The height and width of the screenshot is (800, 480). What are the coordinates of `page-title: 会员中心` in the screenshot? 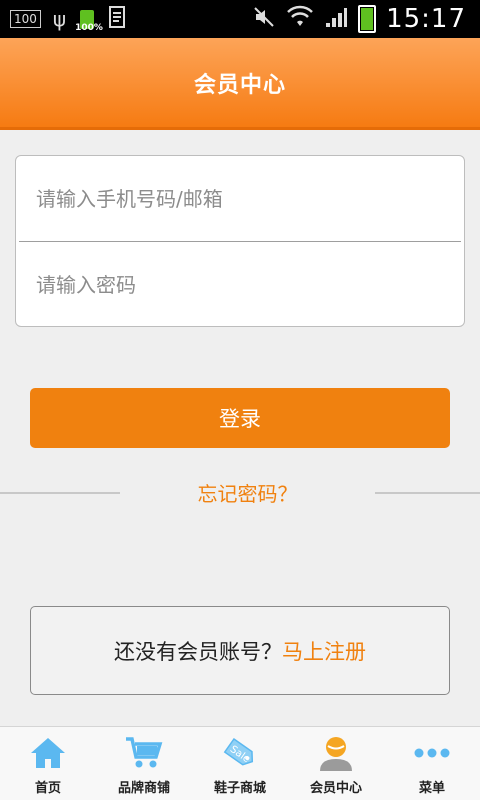 It's located at (239, 85).